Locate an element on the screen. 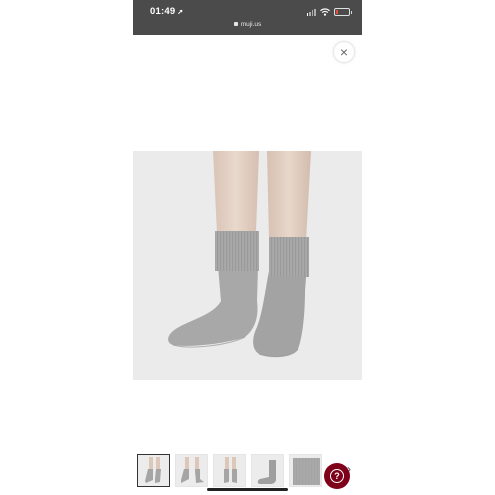 This screenshot has width=495, height=495. socks-photo is located at coordinates (239, 254).